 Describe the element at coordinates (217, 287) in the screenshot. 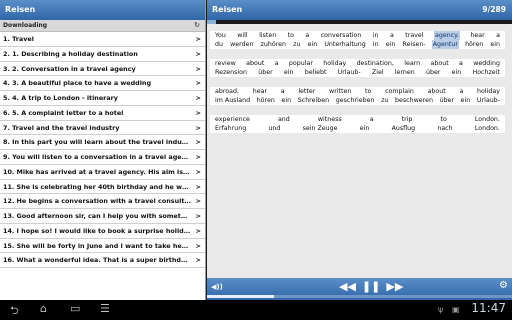

I see `volume-icon: ◀))` at that location.